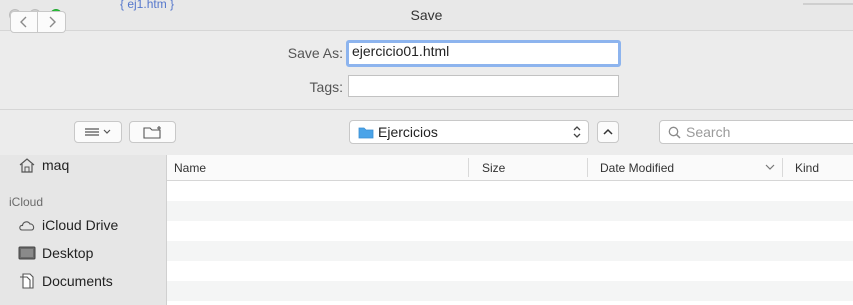 Image resolution: width=853 pixels, height=305 pixels. I want to click on back-button, so click(24, 22).